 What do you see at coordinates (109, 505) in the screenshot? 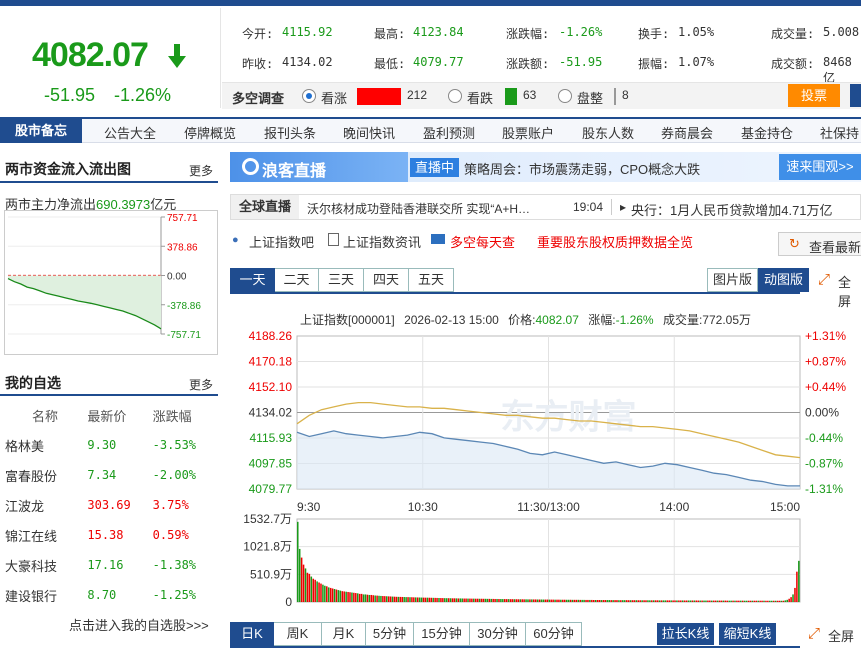
I see `watchlist-row: 江波龙 303.69 3.75%` at bounding box center [109, 505].